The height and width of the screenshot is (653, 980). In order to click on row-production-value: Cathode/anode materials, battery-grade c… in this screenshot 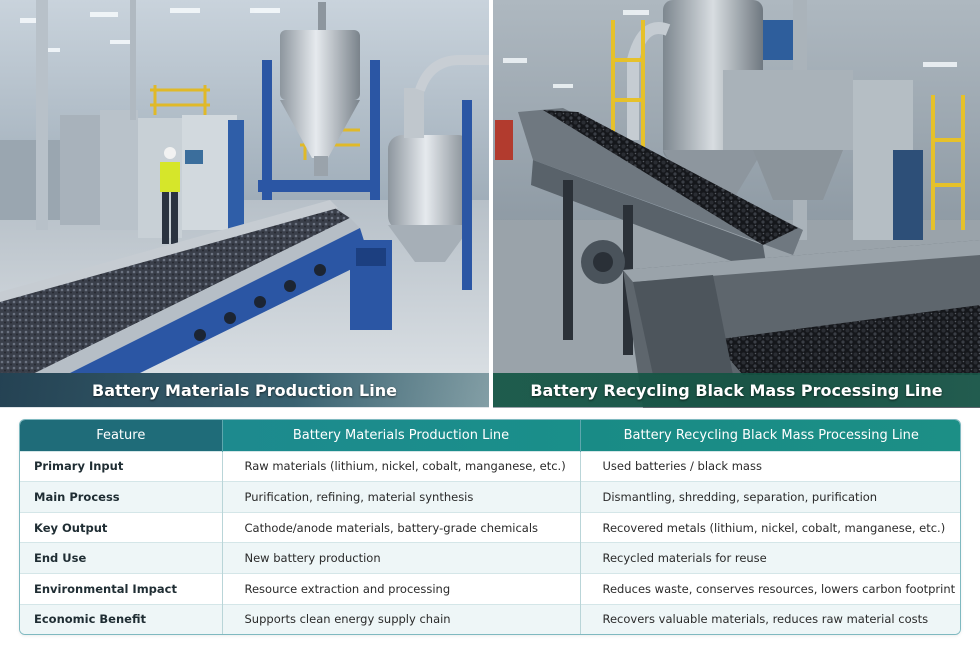, I will do `click(401, 527)`.